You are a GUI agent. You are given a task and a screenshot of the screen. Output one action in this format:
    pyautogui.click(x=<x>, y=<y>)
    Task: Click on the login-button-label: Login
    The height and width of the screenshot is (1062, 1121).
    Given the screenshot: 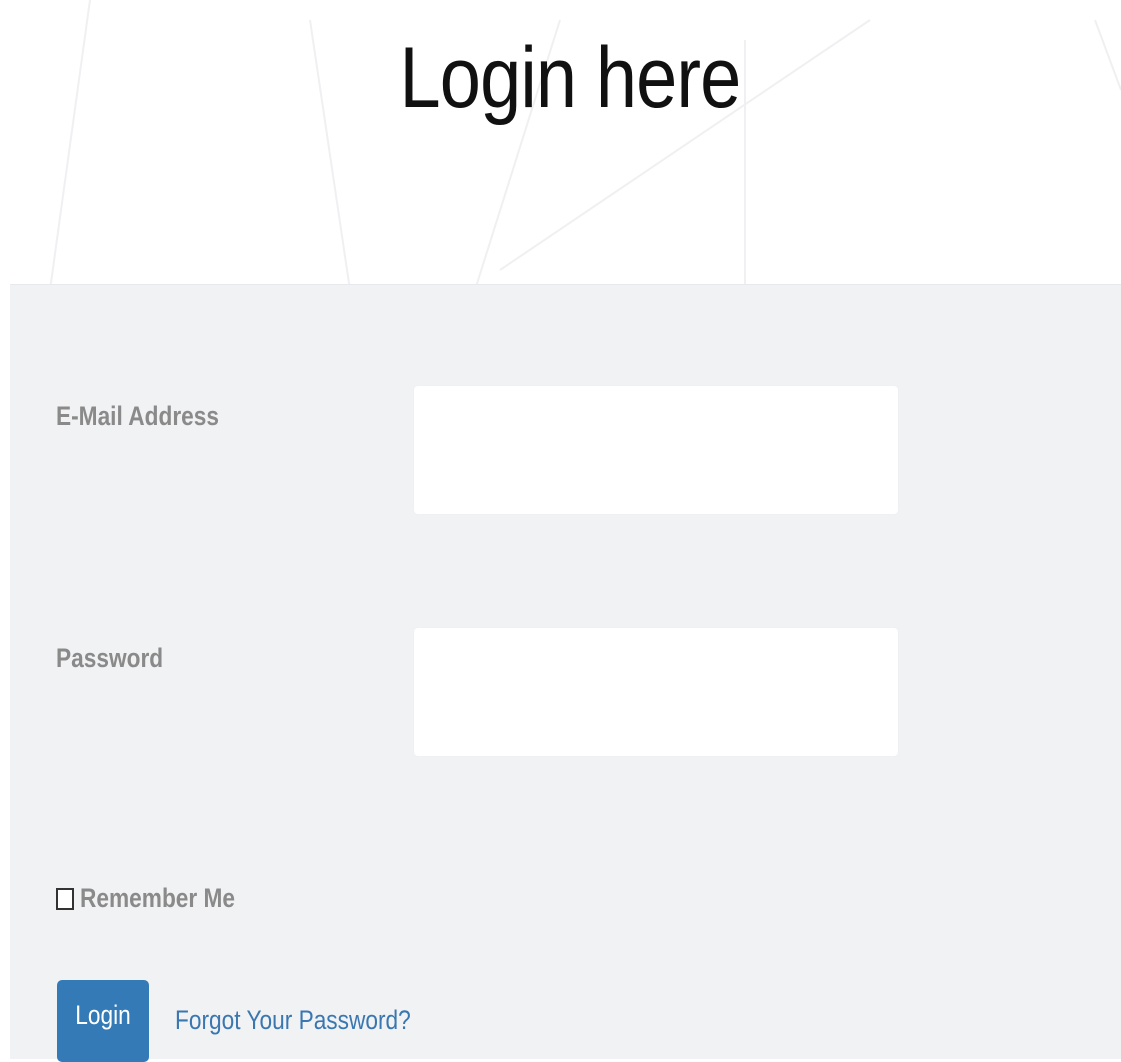 What is the action you would take?
    pyautogui.click(x=103, y=1014)
    